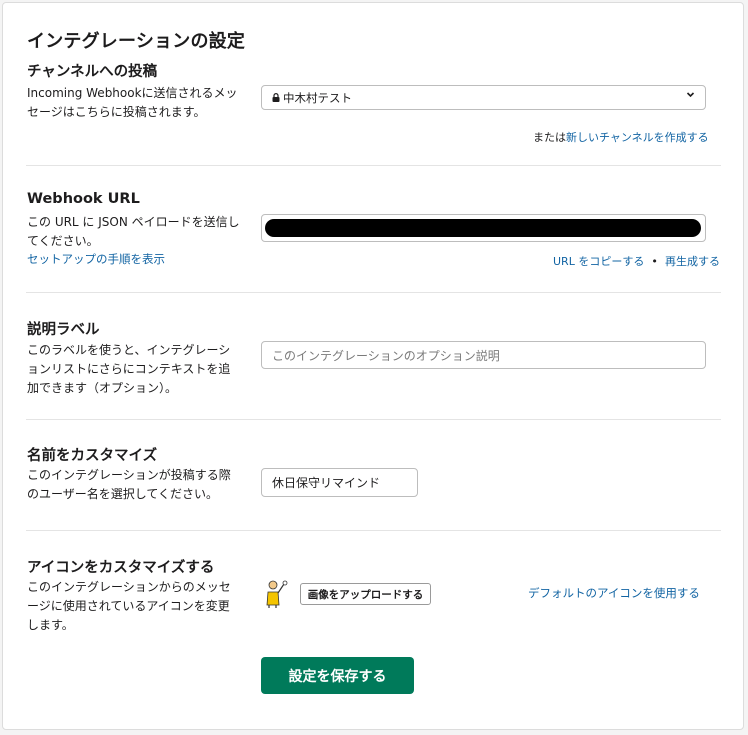 This screenshot has height=735, width=748. I want to click on webhook-section-title: Webhook URL, so click(83, 199).